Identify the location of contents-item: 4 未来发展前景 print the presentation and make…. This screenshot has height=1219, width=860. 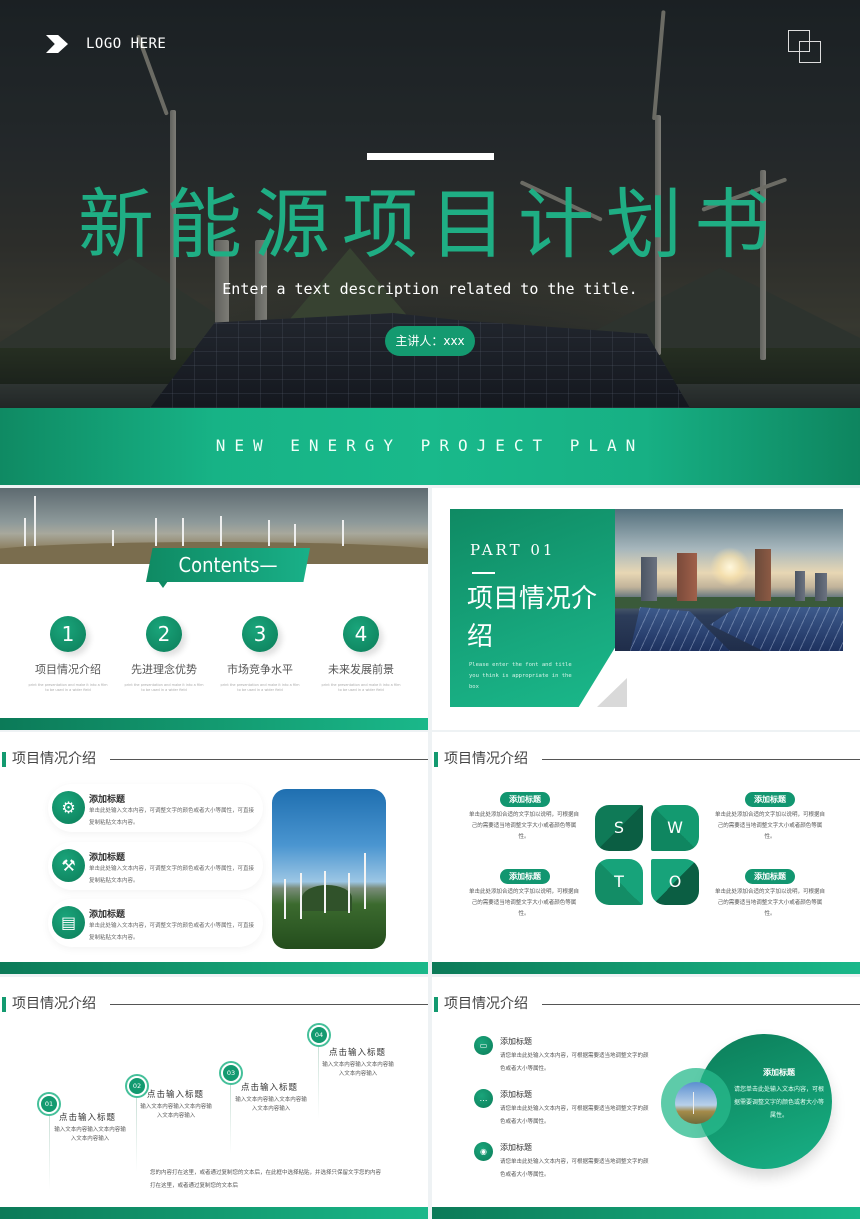
(361, 654).